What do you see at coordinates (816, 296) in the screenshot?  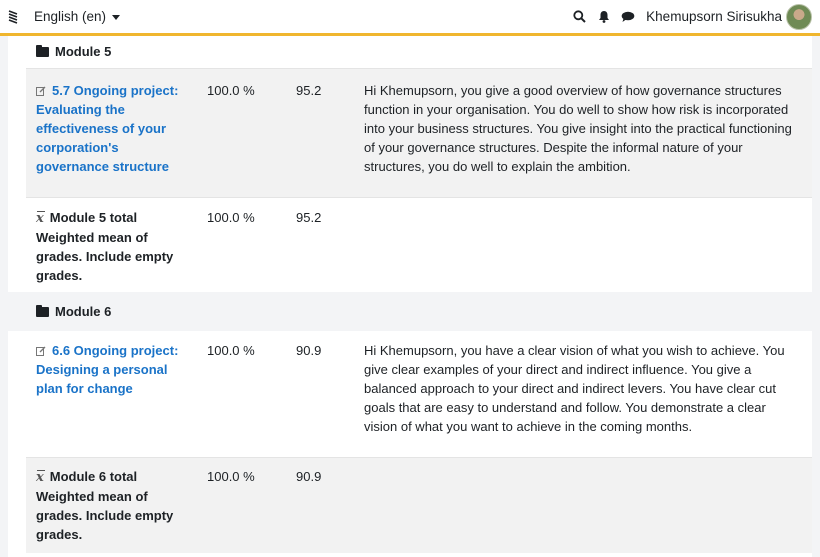 I see `scrollbar` at bounding box center [816, 296].